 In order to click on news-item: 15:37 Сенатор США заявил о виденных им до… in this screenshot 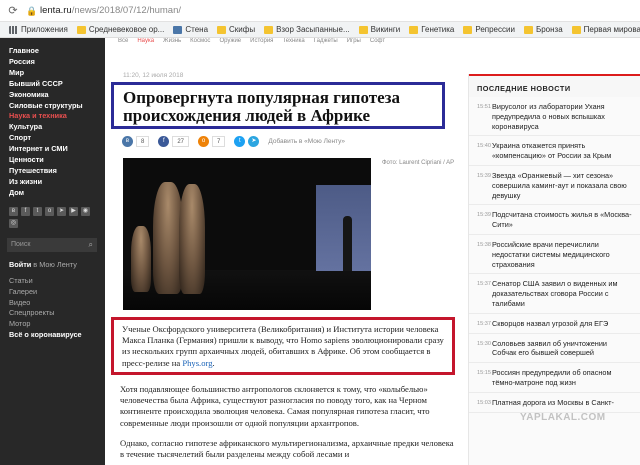, I will do `click(554, 294)`.